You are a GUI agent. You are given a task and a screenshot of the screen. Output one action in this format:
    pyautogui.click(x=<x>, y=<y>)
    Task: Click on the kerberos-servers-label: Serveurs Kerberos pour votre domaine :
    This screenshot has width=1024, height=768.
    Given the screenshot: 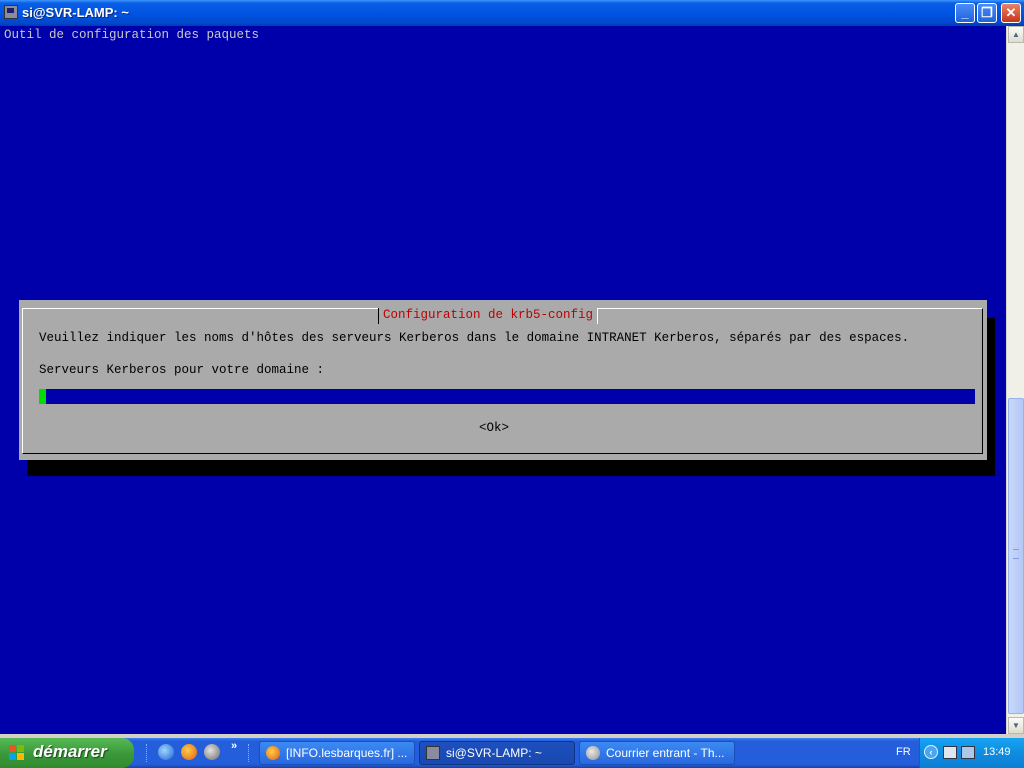 What is the action you would take?
    pyautogui.click(x=182, y=370)
    